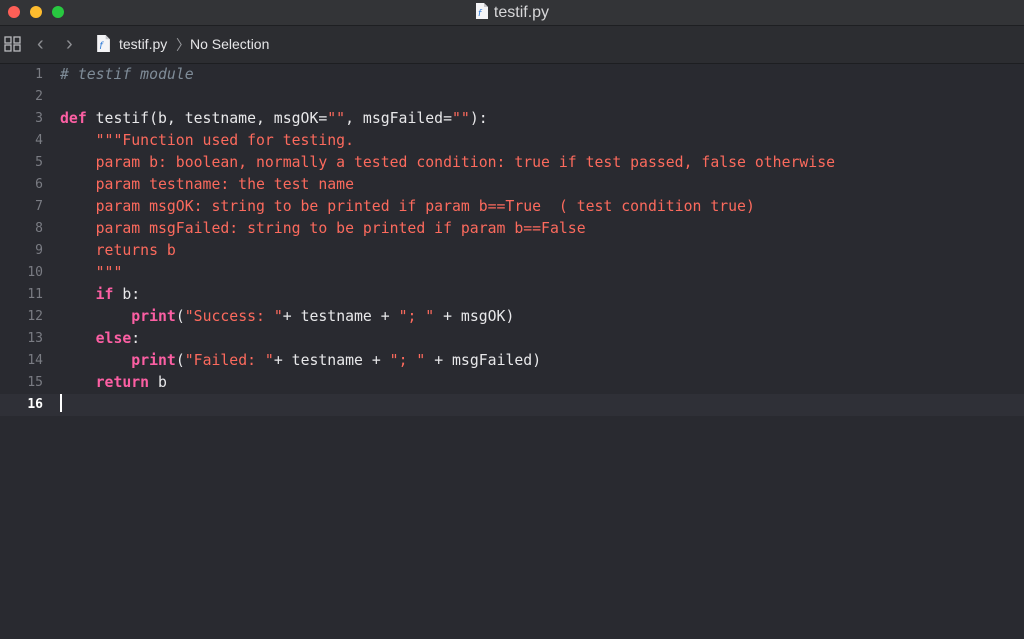 The height and width of the screenshot is (639, 1024). I want to click on line-number-gutter: 1 2 3 4 5 6 7 8 9 10 11 12 13 14 15 16, so click(25, 240).